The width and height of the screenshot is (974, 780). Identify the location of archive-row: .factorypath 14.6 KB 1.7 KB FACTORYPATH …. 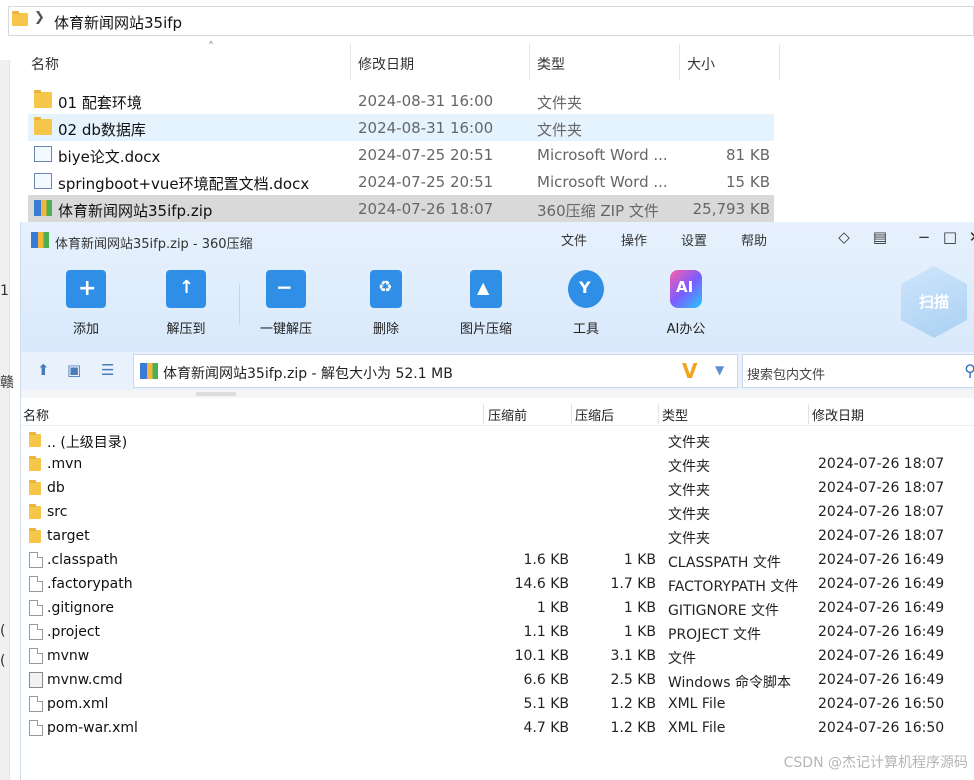
(497, 584).